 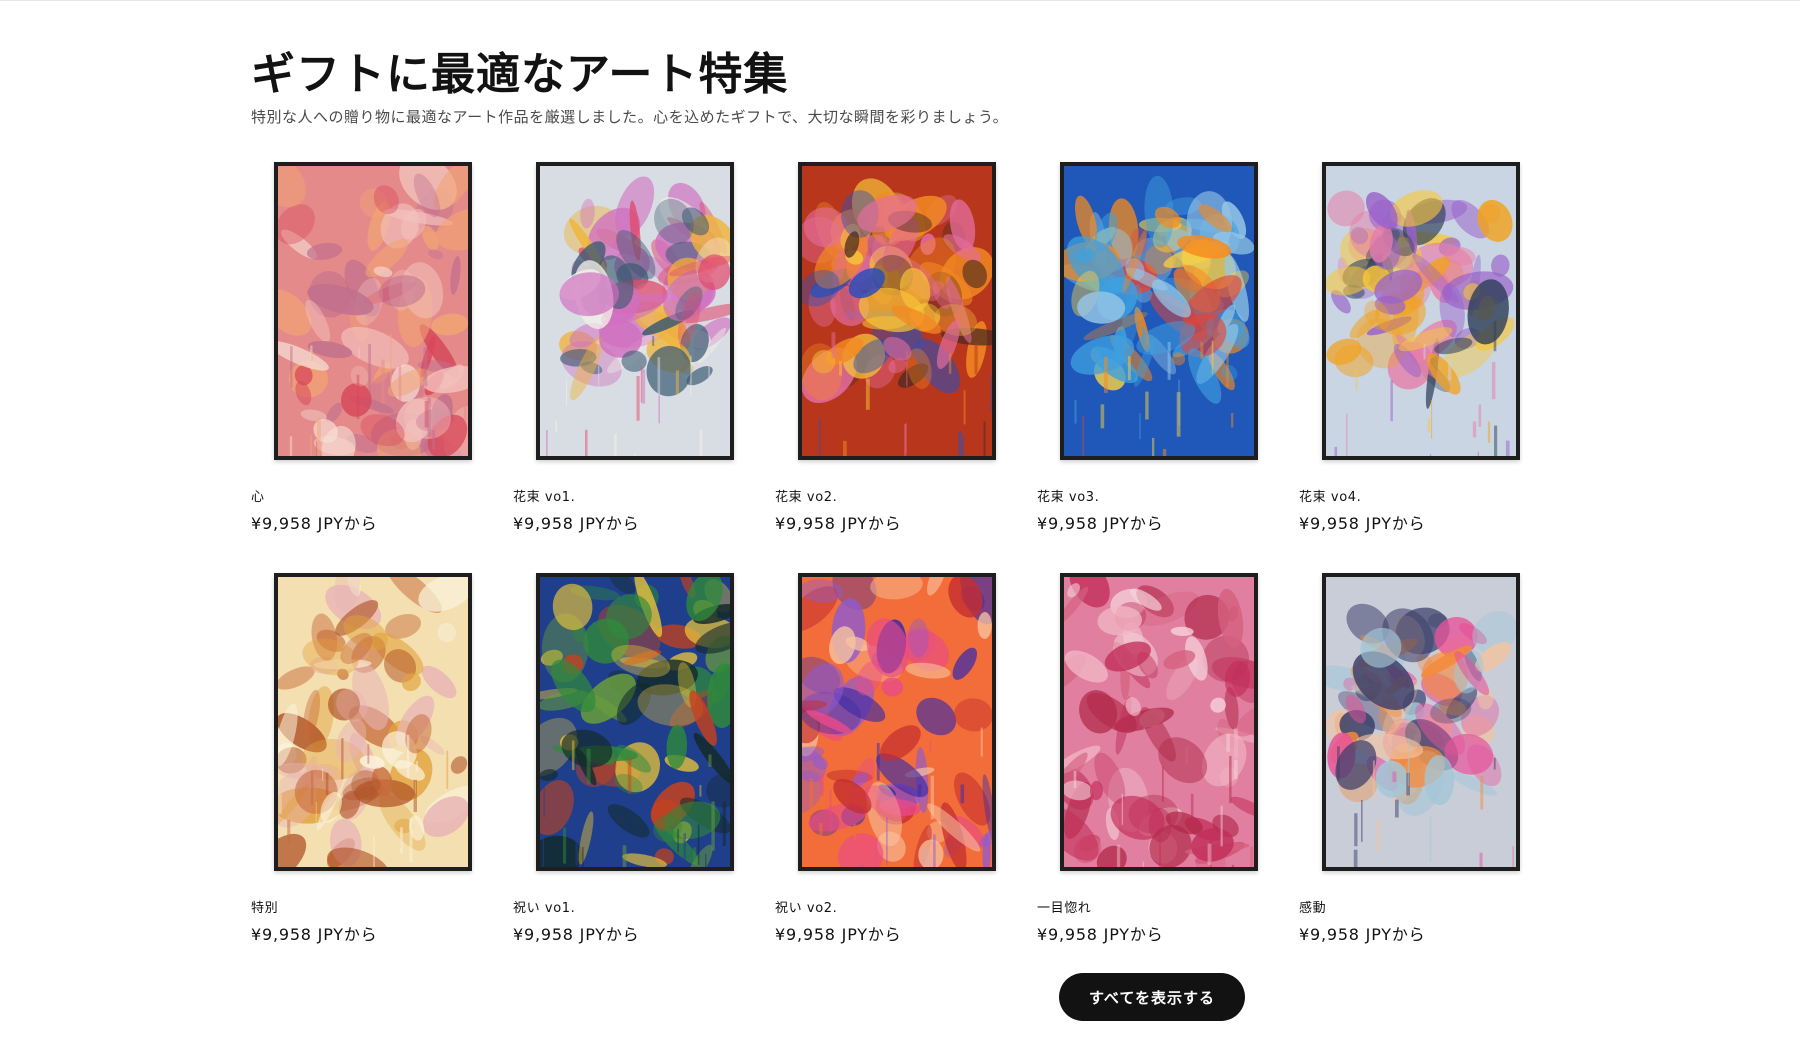 What do you see at coordinates (1152, 997) in the screenshot?
I see `view-all-button: すべてを表示する` at bounding box center [1152, 997].